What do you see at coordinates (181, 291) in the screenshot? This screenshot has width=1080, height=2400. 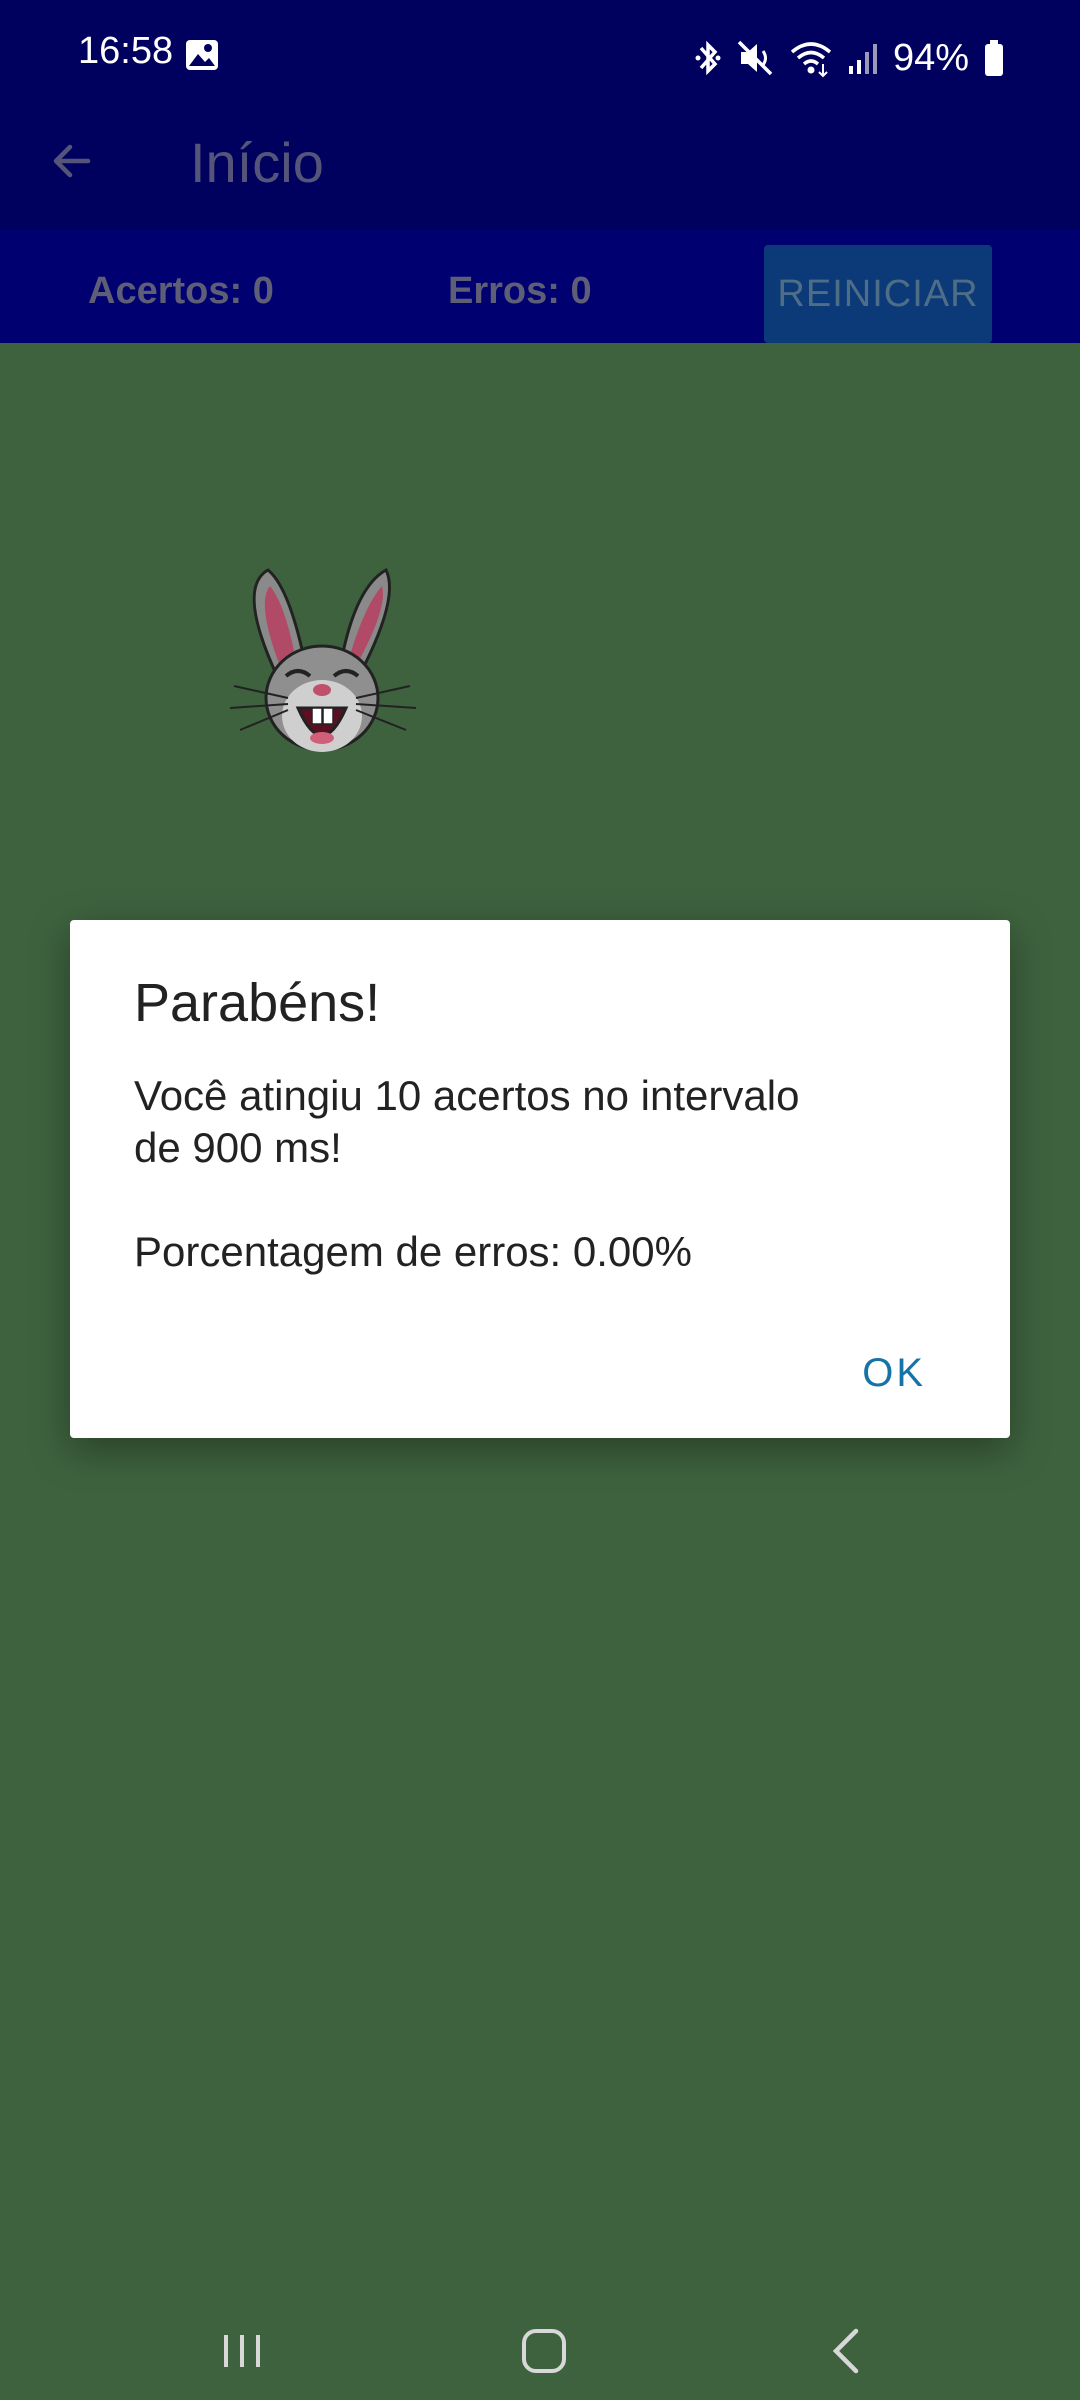 I see `hits-counter: Acertos: 0` at bounding box center [181, 291].